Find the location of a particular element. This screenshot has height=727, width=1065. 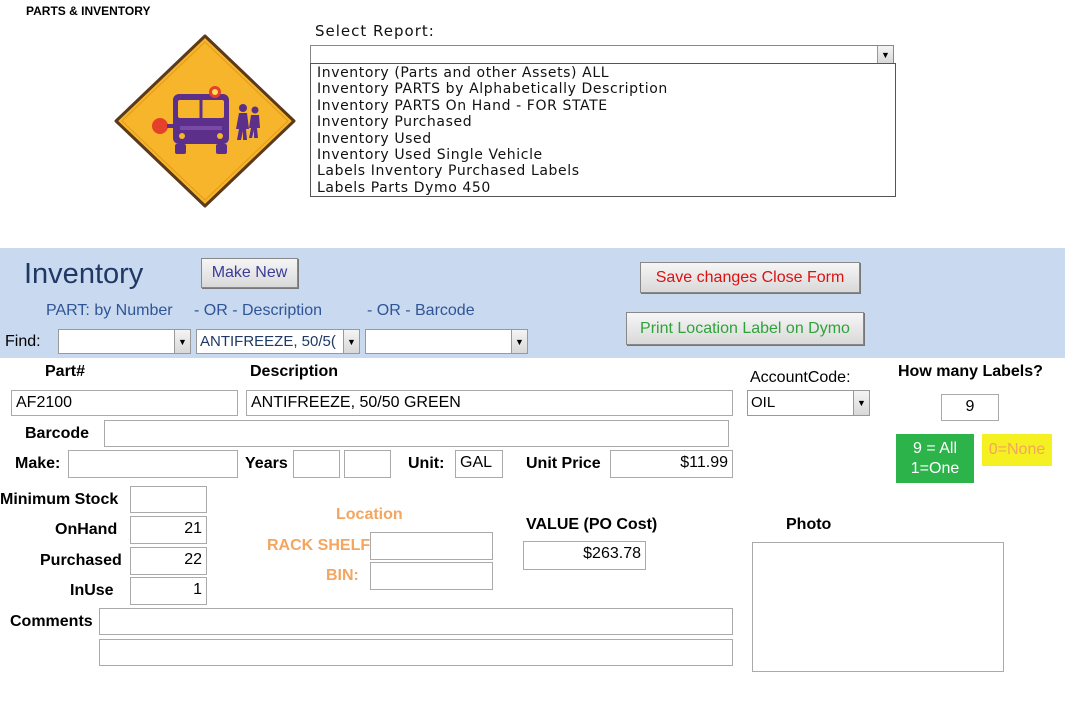

form-title: Inventory is located at coordinates (84, 274).